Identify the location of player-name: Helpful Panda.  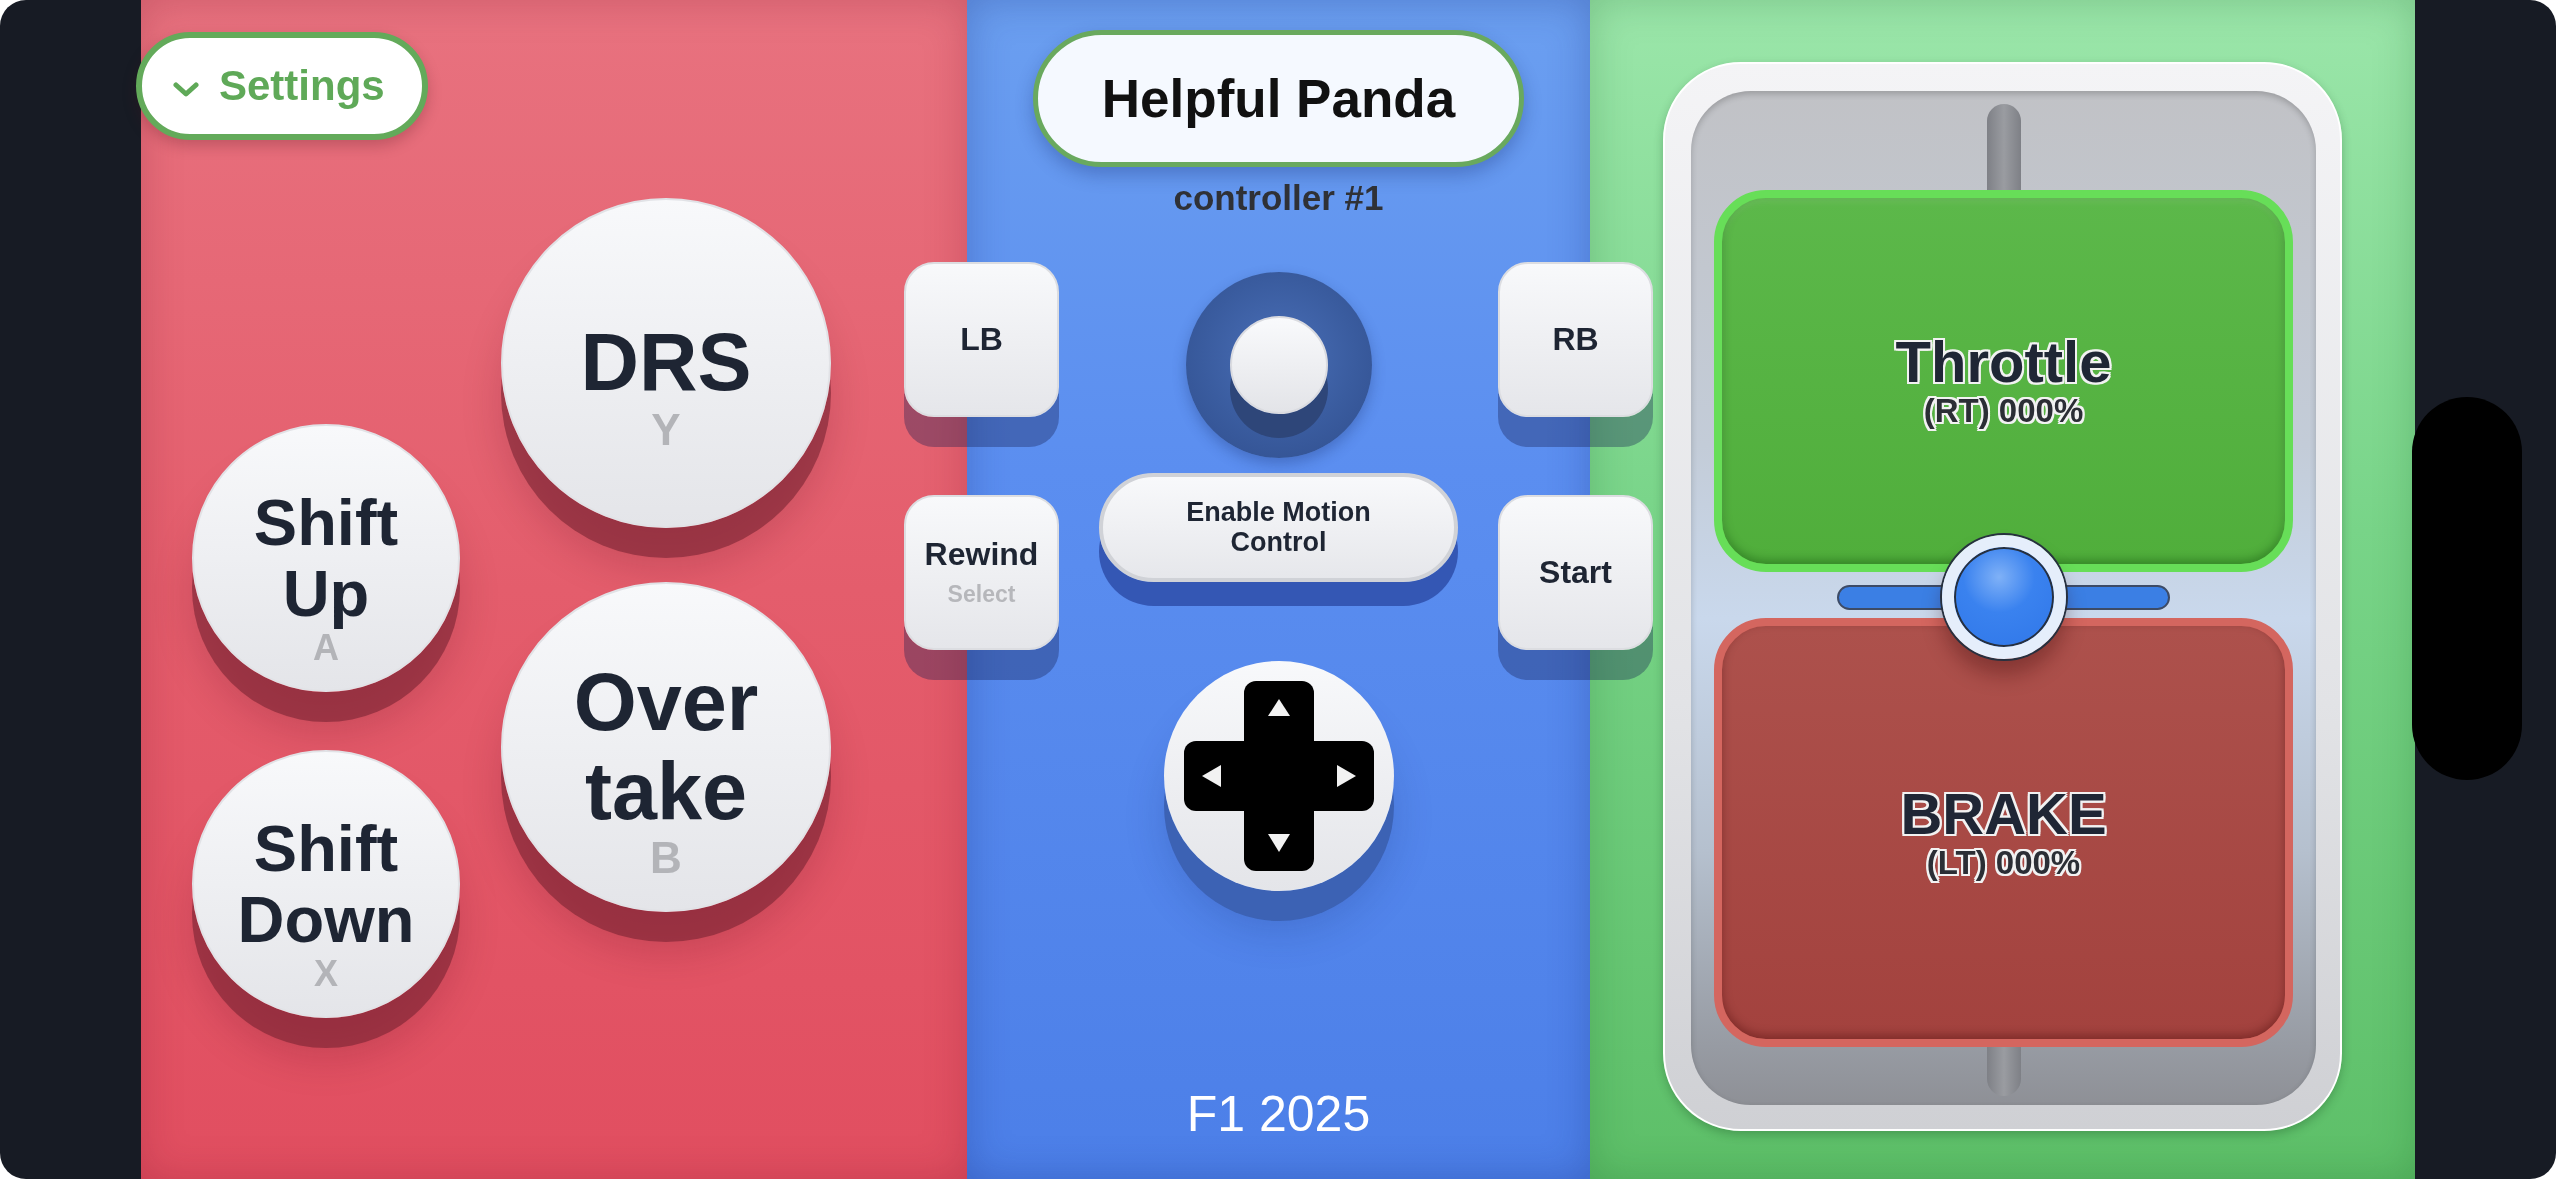
(1278, 98).